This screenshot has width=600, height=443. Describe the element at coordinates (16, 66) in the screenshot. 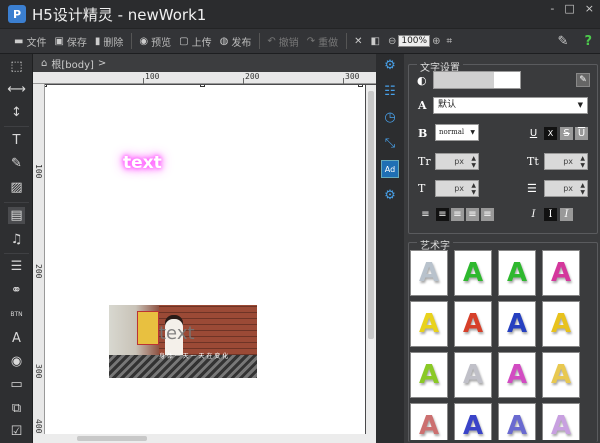

I see `select-frame-icon: ⬚` at that location.